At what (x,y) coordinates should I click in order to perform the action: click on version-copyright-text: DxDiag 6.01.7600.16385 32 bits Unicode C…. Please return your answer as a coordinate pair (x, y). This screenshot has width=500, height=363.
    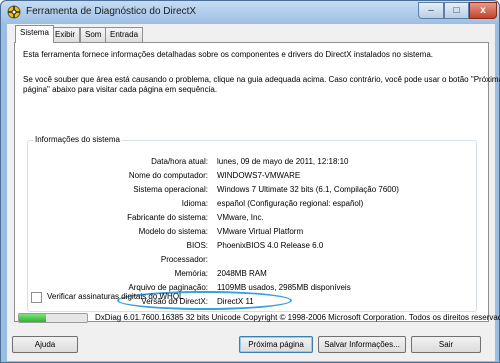
    Looking at the image, I should click on (297, 317).